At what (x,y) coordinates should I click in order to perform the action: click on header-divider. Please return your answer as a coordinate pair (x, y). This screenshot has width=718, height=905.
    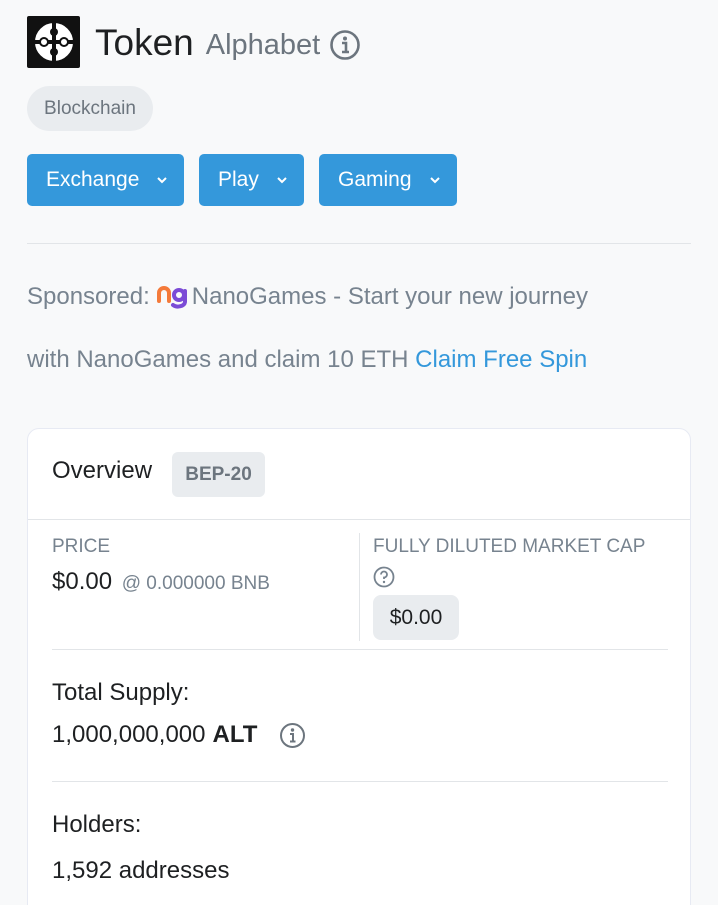
    Looking at the image, I should click on (359, 243).